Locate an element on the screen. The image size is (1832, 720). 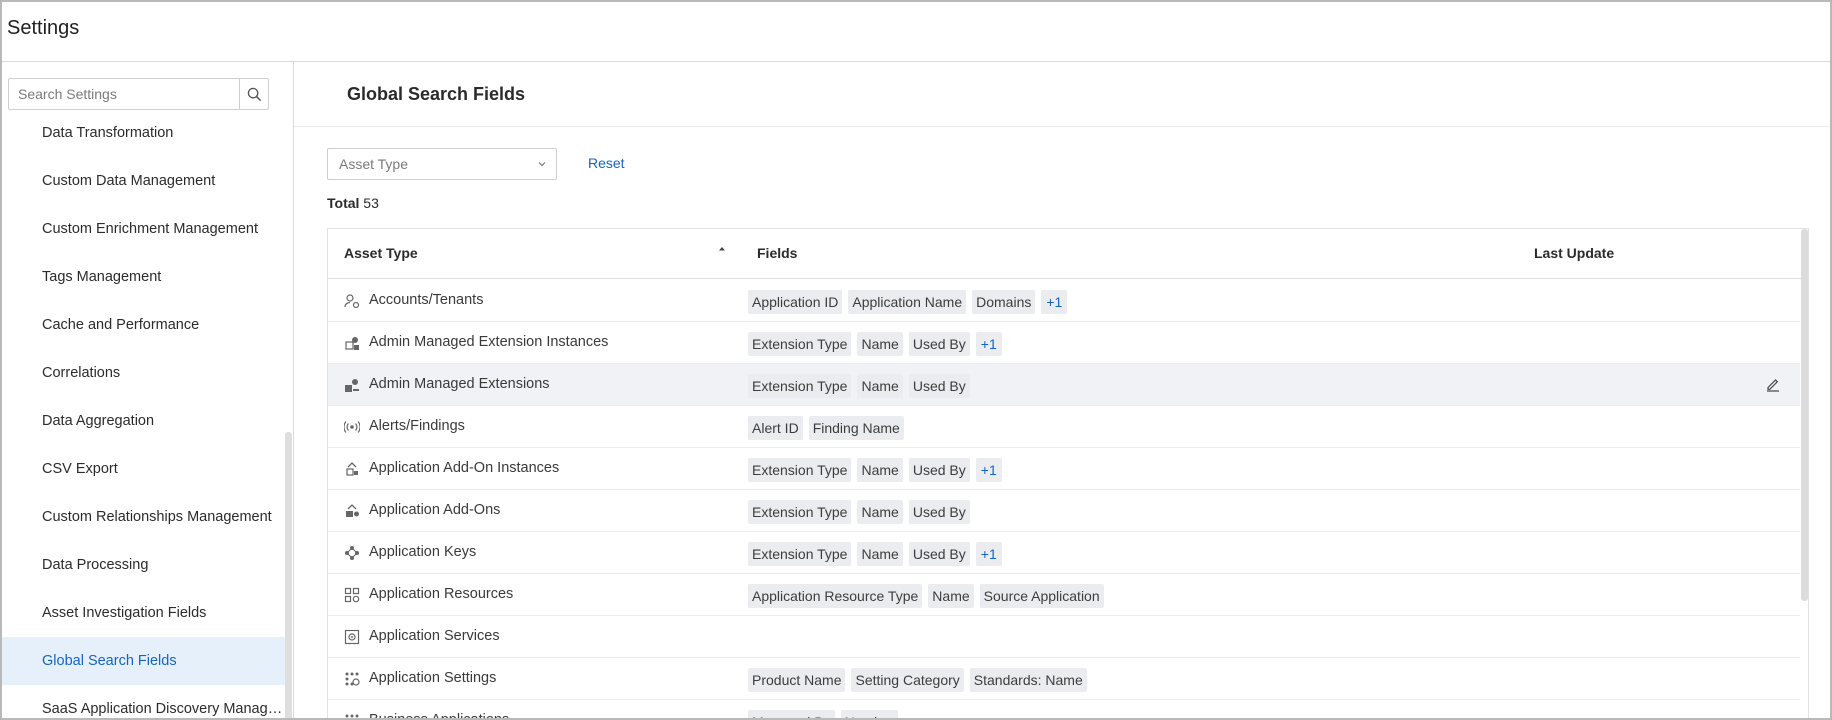
application-services-icon is located at coordinates (352, 637).